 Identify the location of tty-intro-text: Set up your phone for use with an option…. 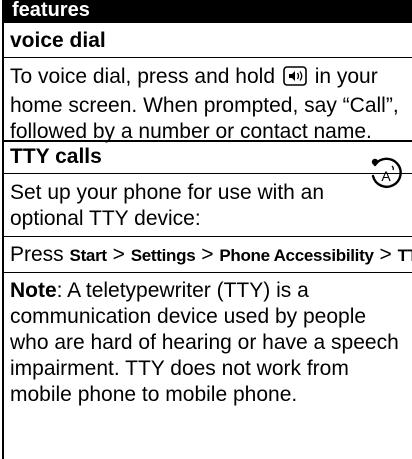
(209, 206).